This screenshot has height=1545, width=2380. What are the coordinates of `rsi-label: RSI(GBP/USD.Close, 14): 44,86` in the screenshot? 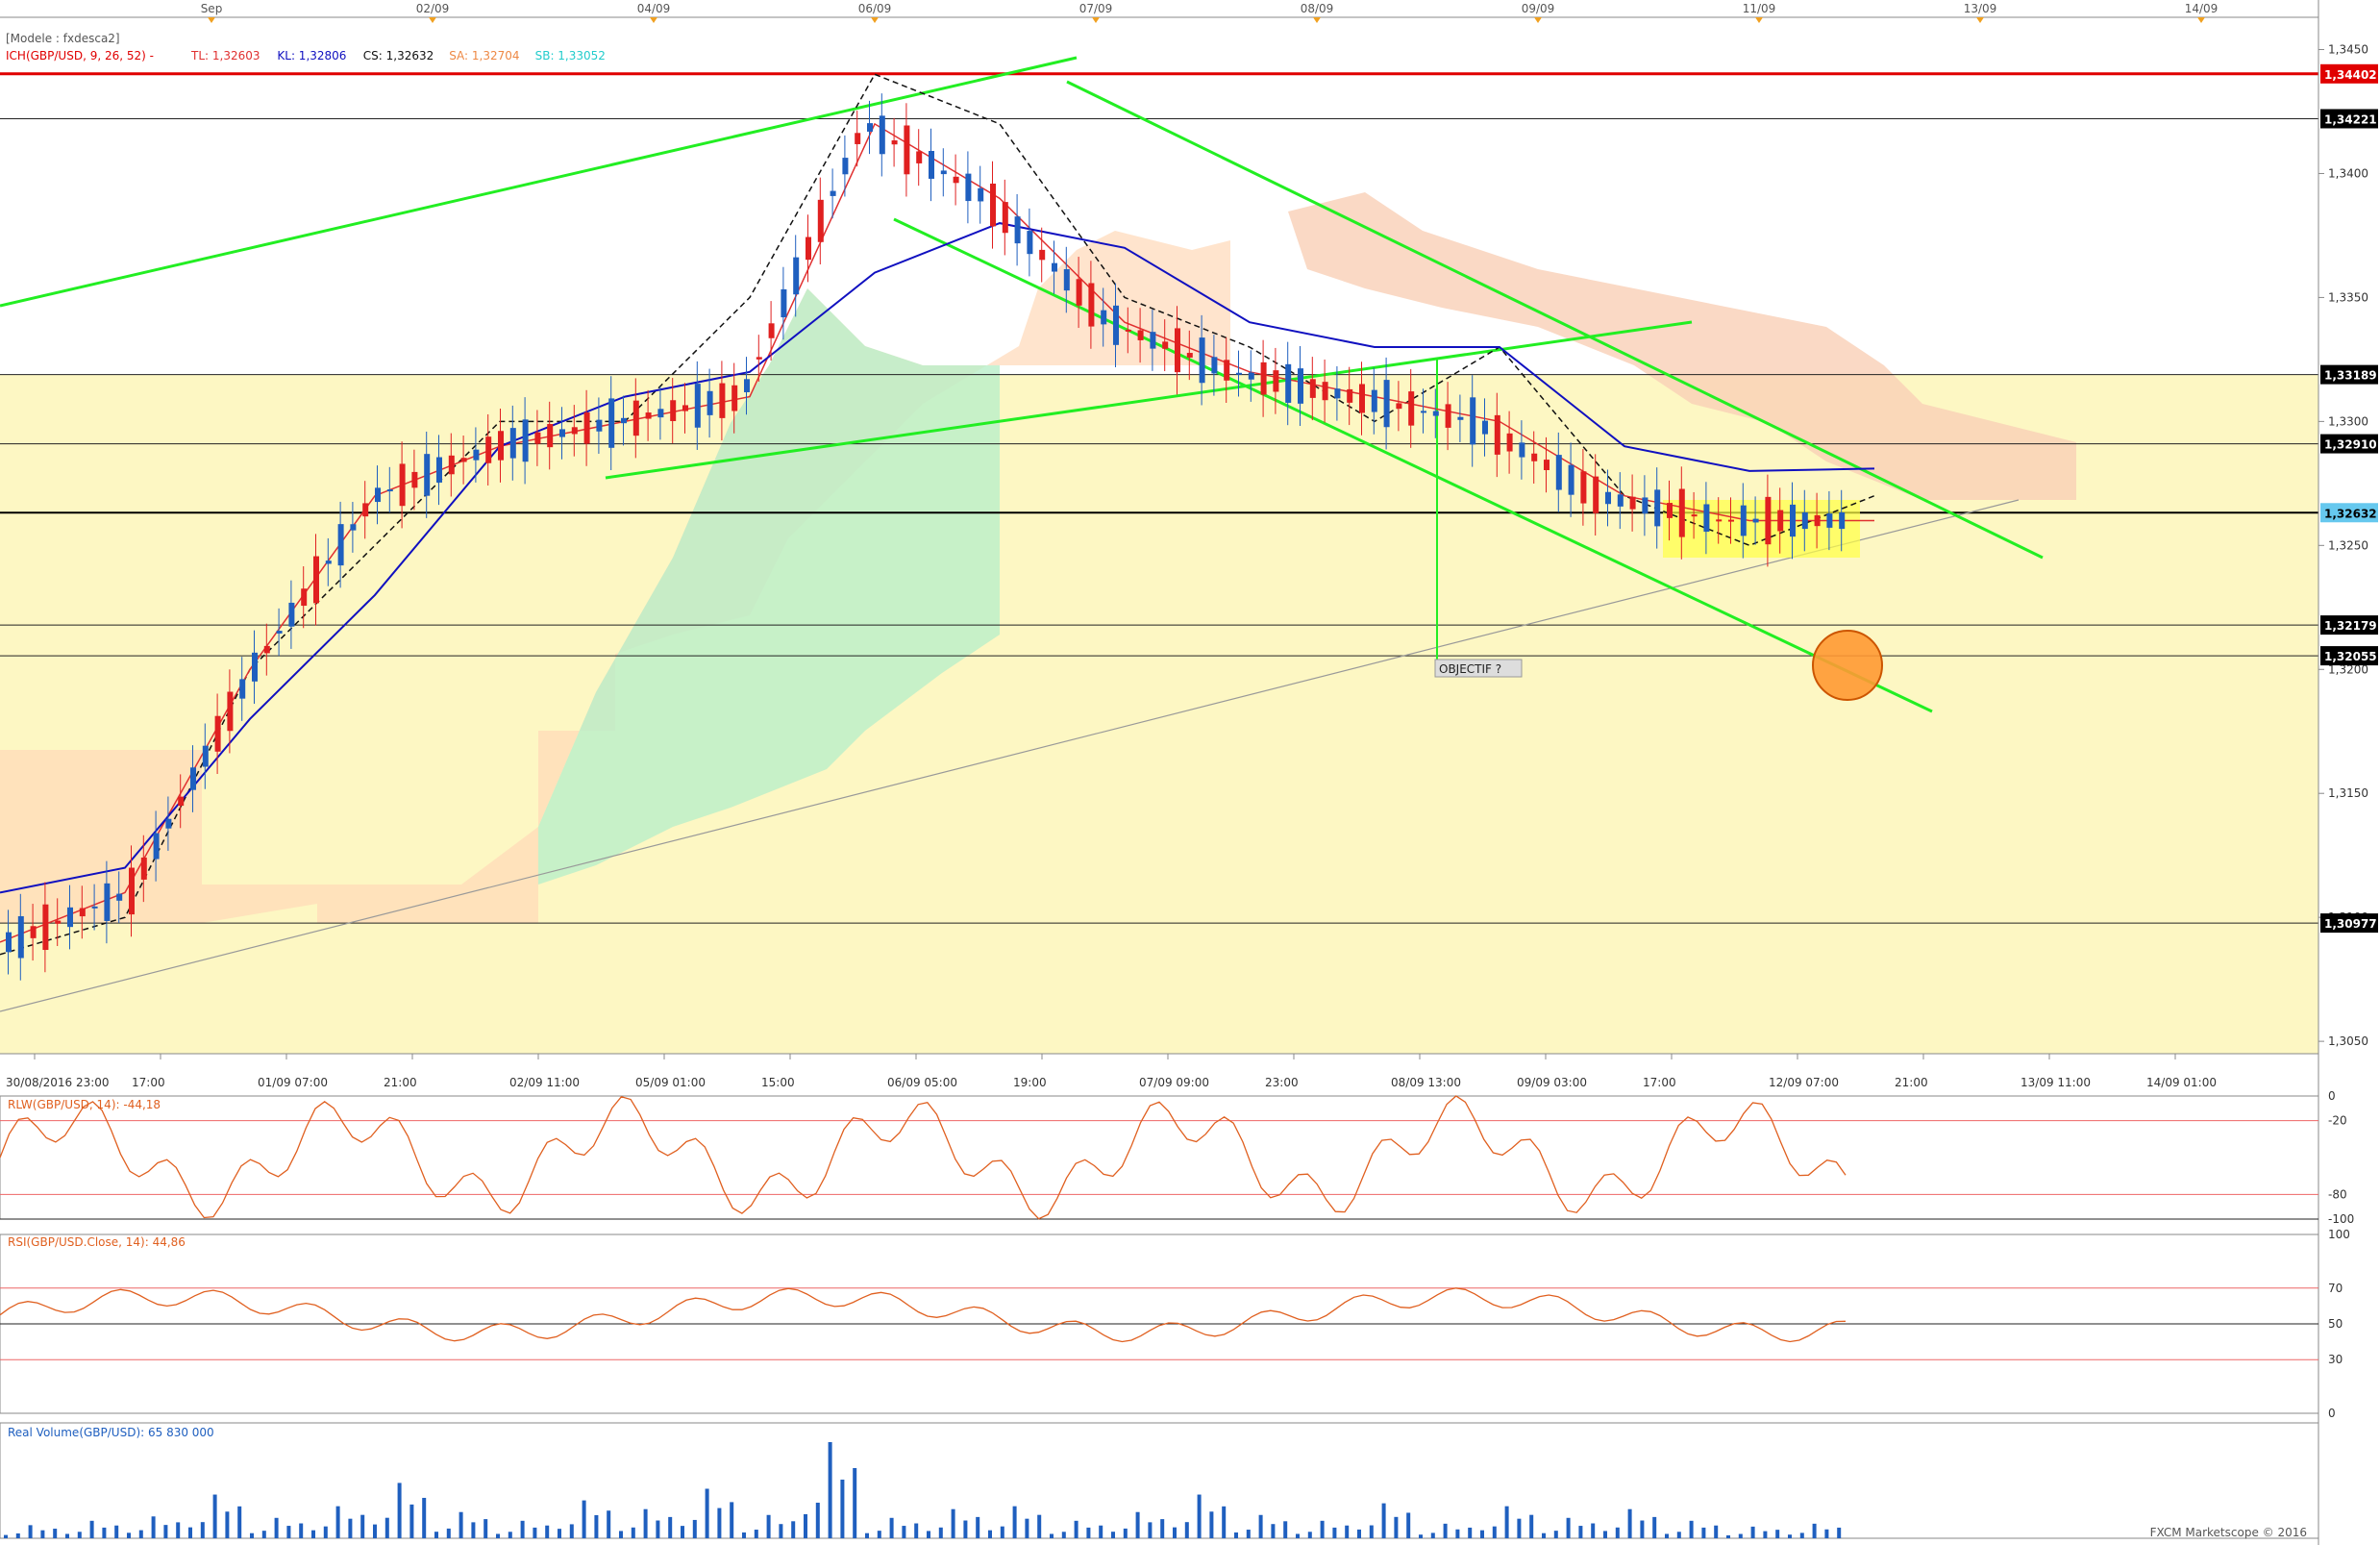 It's located at (97, 1242).